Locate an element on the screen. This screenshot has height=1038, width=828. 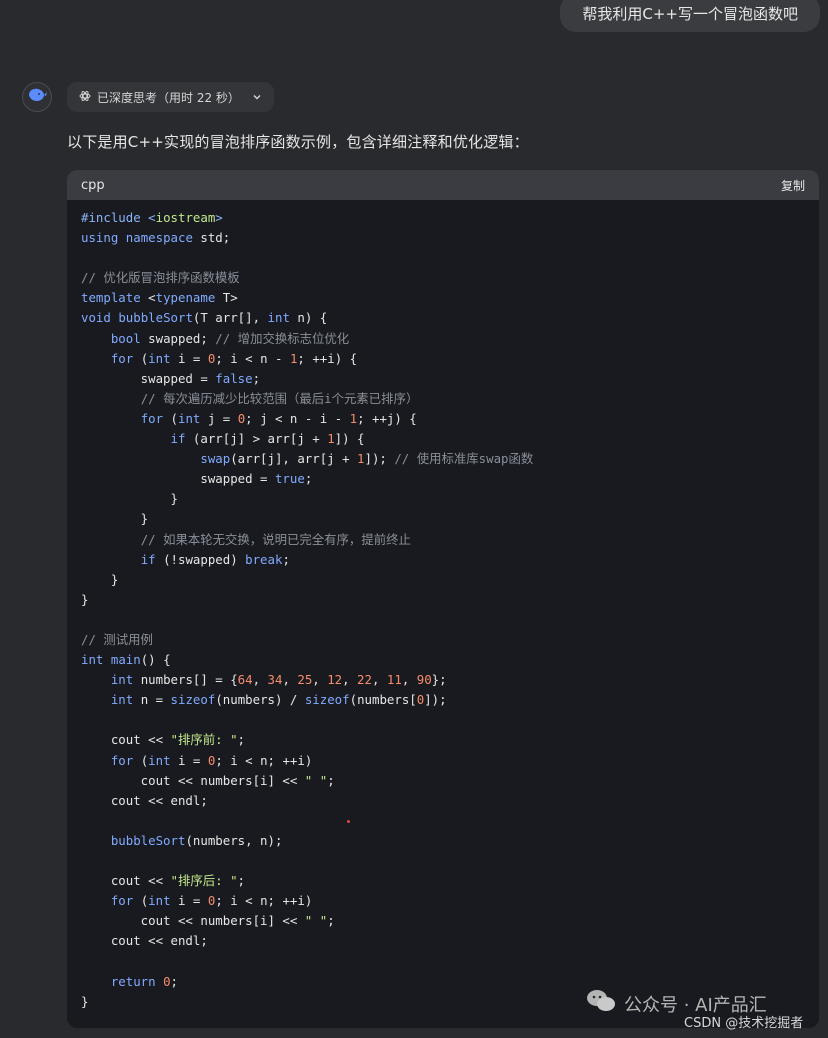
code-token: numbers[] = { is located at coordinates (185, 680).